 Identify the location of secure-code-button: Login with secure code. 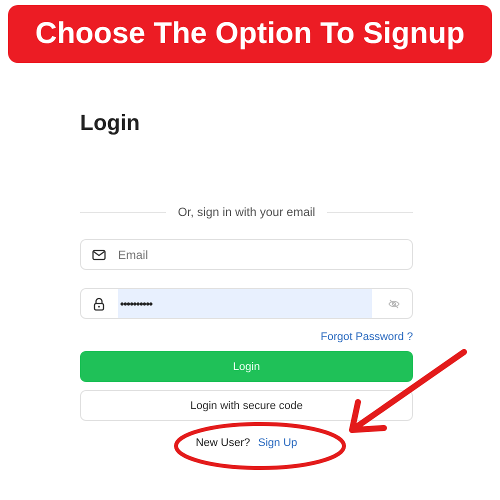
(246, 405).